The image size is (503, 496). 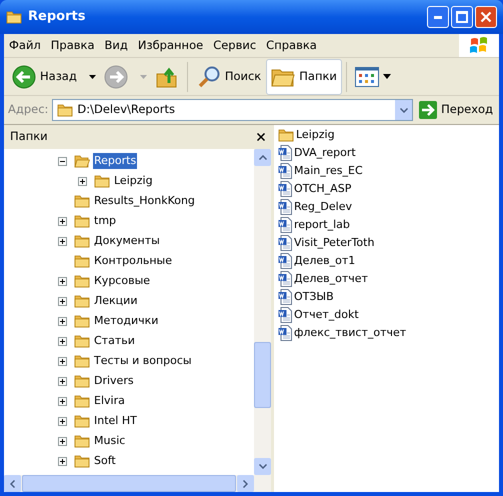 What do you see at coordinates (29, 137) in the screenshot?
I see `pane-title: Папки` at bounding box center [29, 137].